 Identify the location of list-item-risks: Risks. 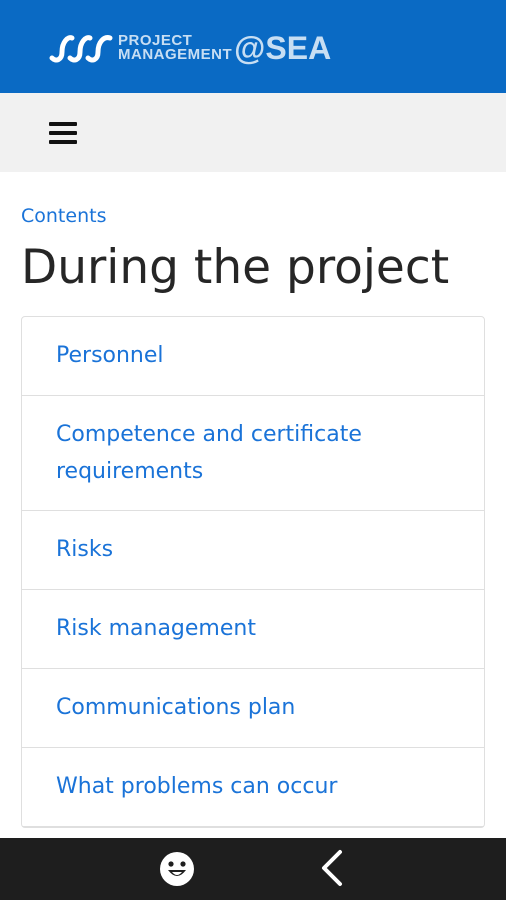
(253, 550).